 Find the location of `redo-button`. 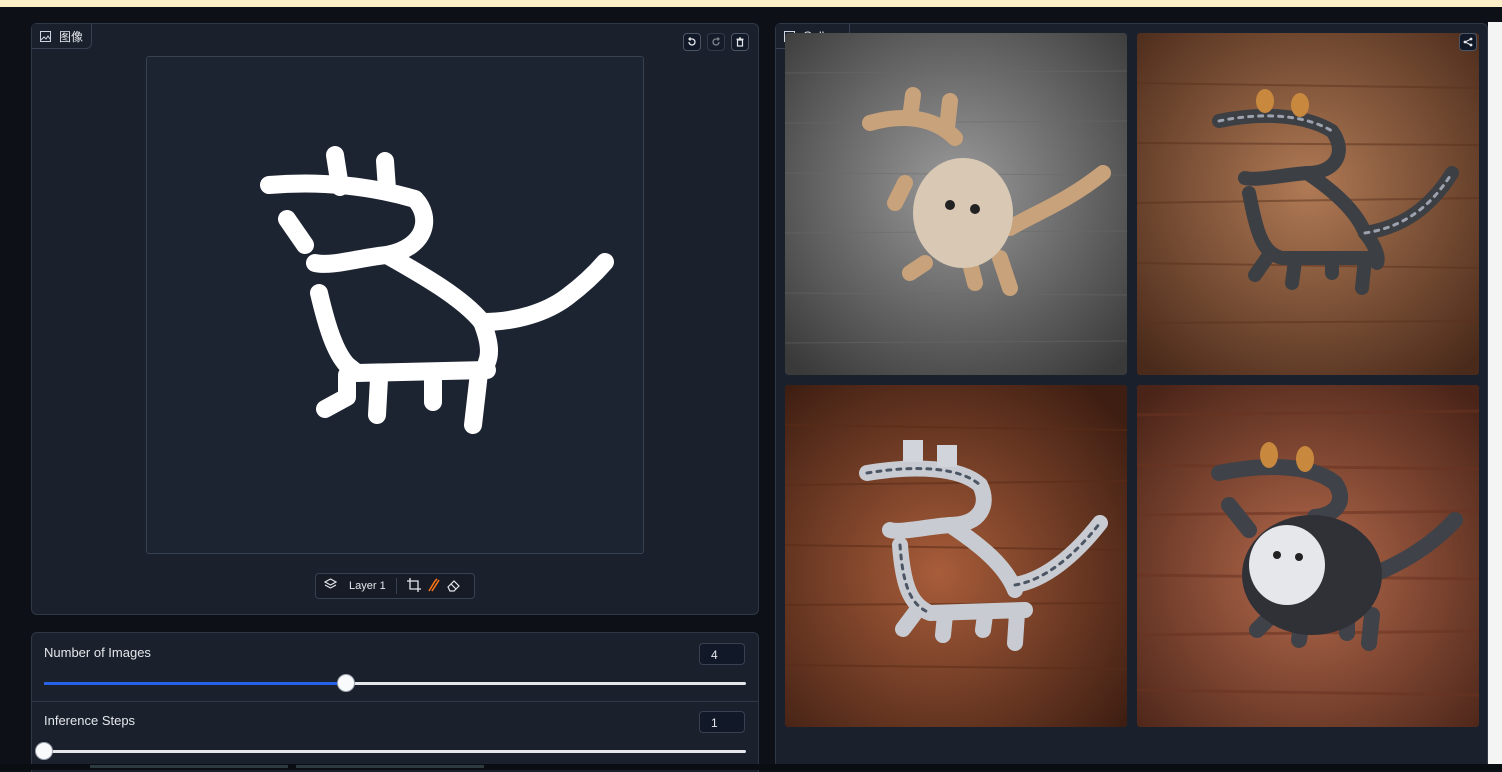

redo-button is located at coordinates (716, 42).